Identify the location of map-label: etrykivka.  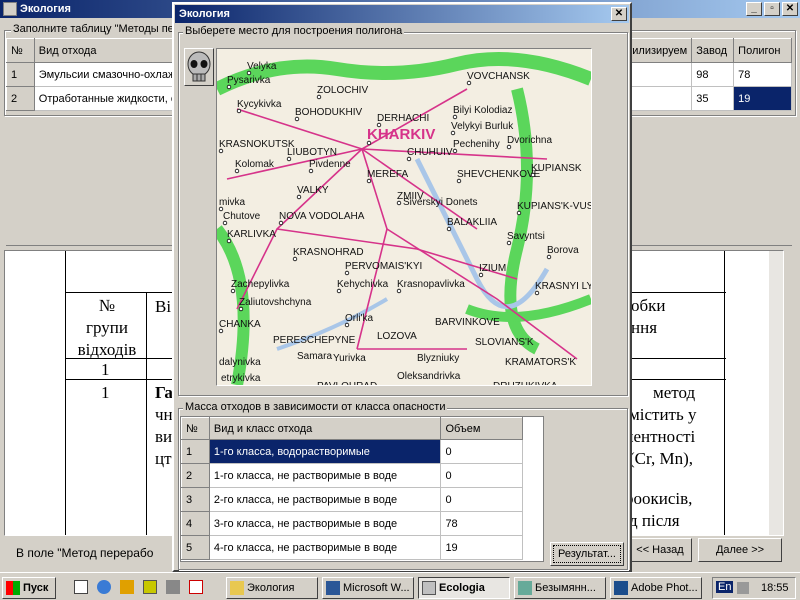
(241, 378).